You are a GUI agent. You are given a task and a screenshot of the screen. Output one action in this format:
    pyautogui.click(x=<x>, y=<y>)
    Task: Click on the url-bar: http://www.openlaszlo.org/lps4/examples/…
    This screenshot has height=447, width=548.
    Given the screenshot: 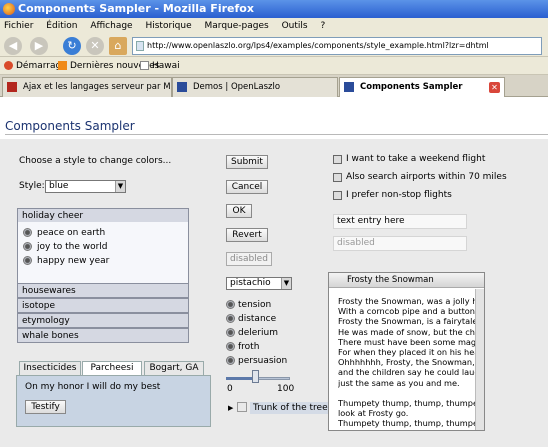 What is the action you would take?
    pyautogui.click(x=337, y=46)
    